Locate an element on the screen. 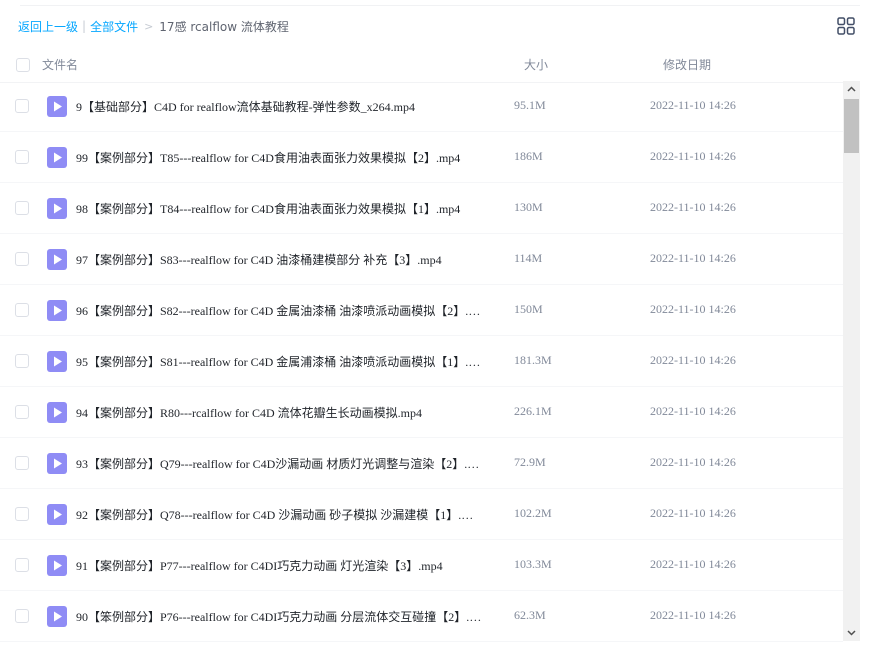 This screenshot has height=656, width=870. header-filename: 文件名 is located at coordinates (60, 64).